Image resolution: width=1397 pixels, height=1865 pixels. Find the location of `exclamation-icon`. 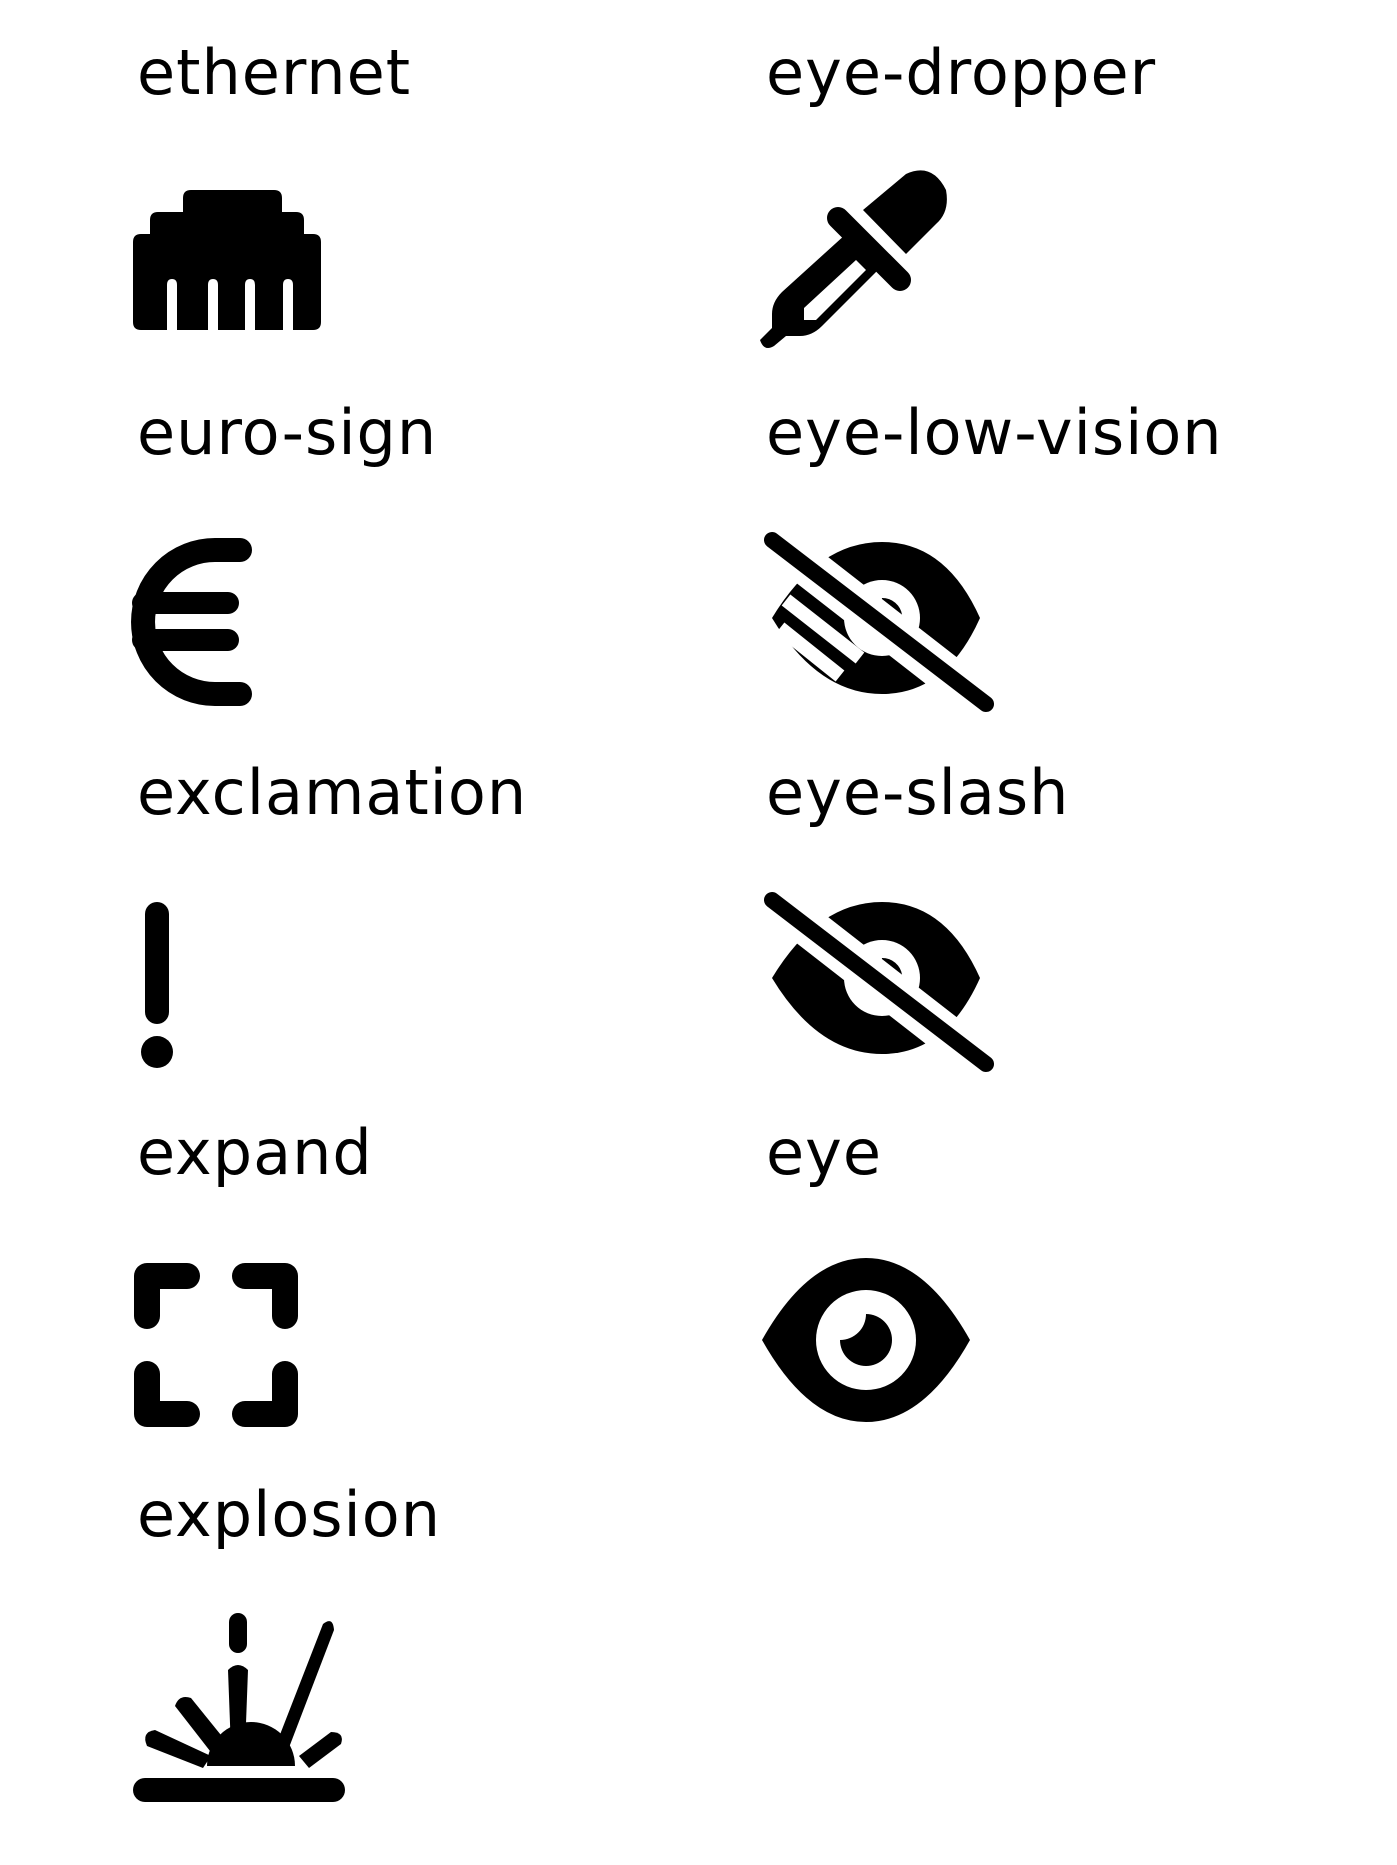

exclamation-icon is located at coordinates (157, 986).